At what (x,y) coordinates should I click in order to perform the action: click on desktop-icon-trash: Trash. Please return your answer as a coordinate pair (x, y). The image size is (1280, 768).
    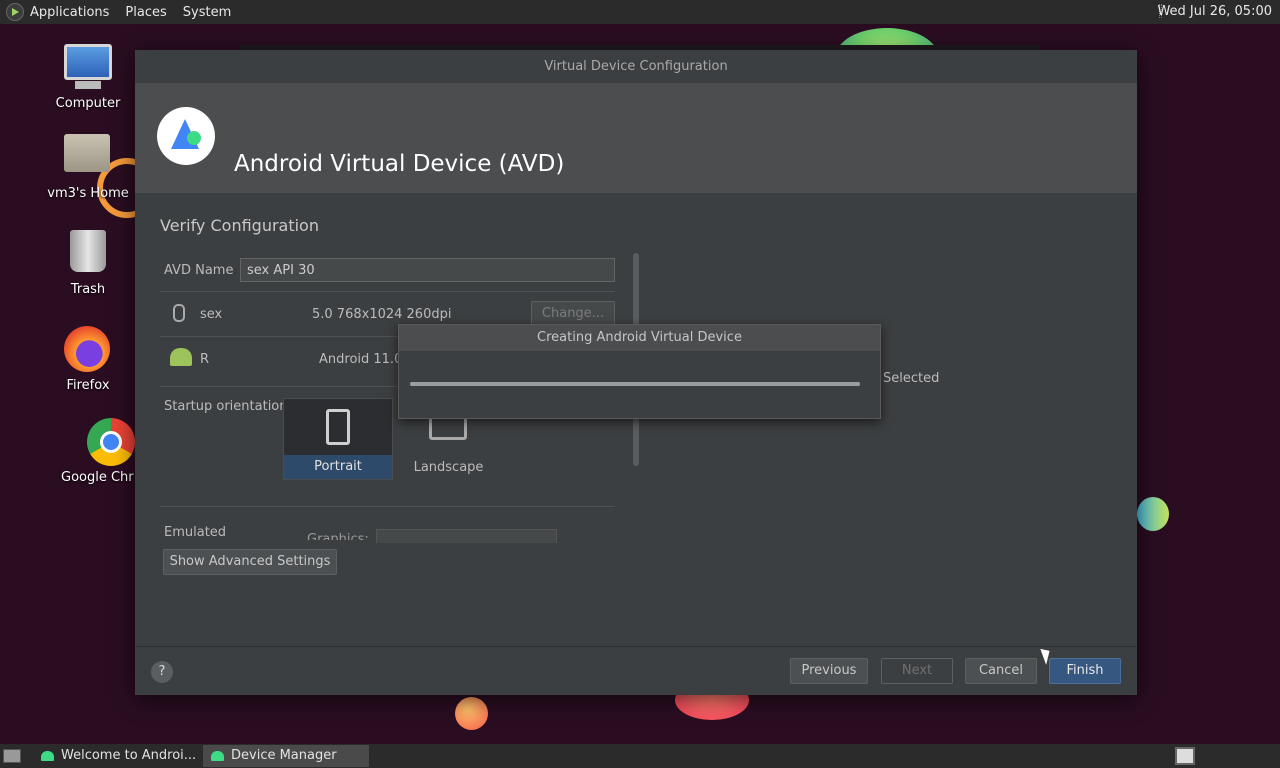
    Looking at the image, I should click on (88, 262).